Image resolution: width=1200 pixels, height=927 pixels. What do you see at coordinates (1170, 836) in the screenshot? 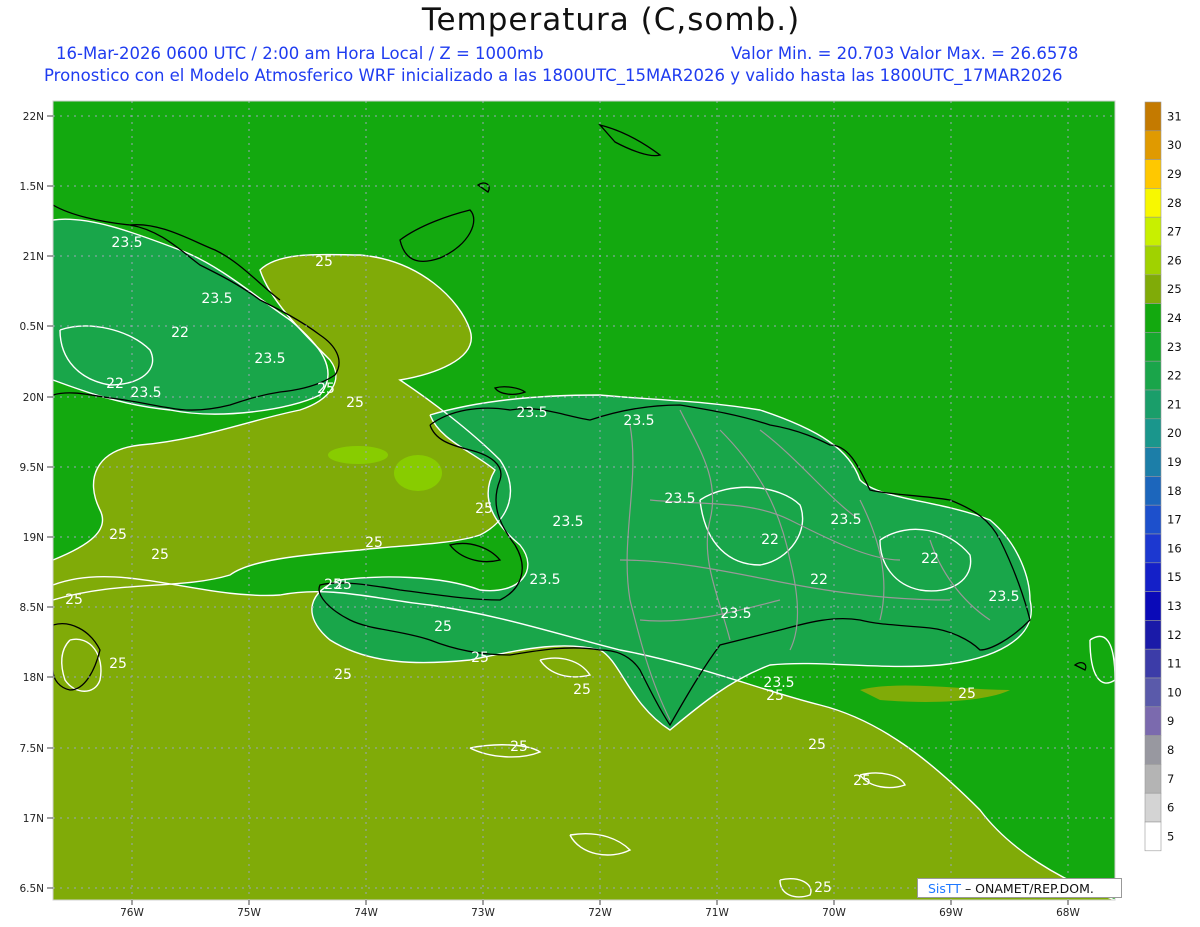
I see `colorbar-label: 5` at bounding box center [1170, 836].